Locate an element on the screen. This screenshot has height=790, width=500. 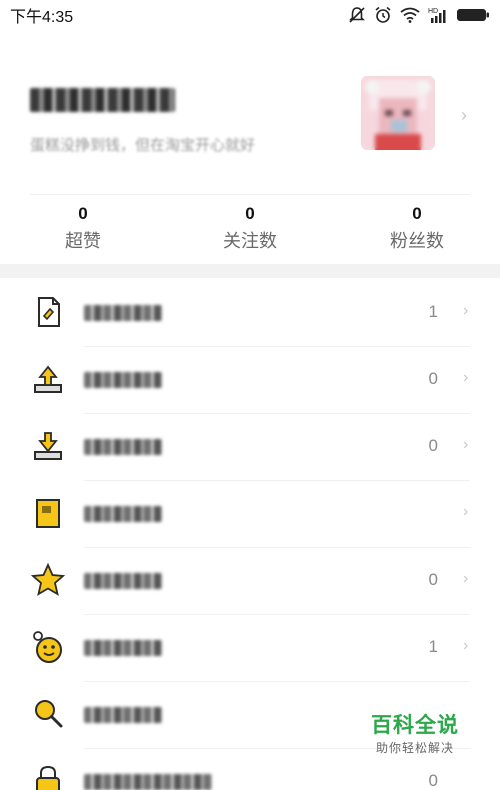
watermark-subtitle: 助你轻松解决 is located at coordinates (414, 748).